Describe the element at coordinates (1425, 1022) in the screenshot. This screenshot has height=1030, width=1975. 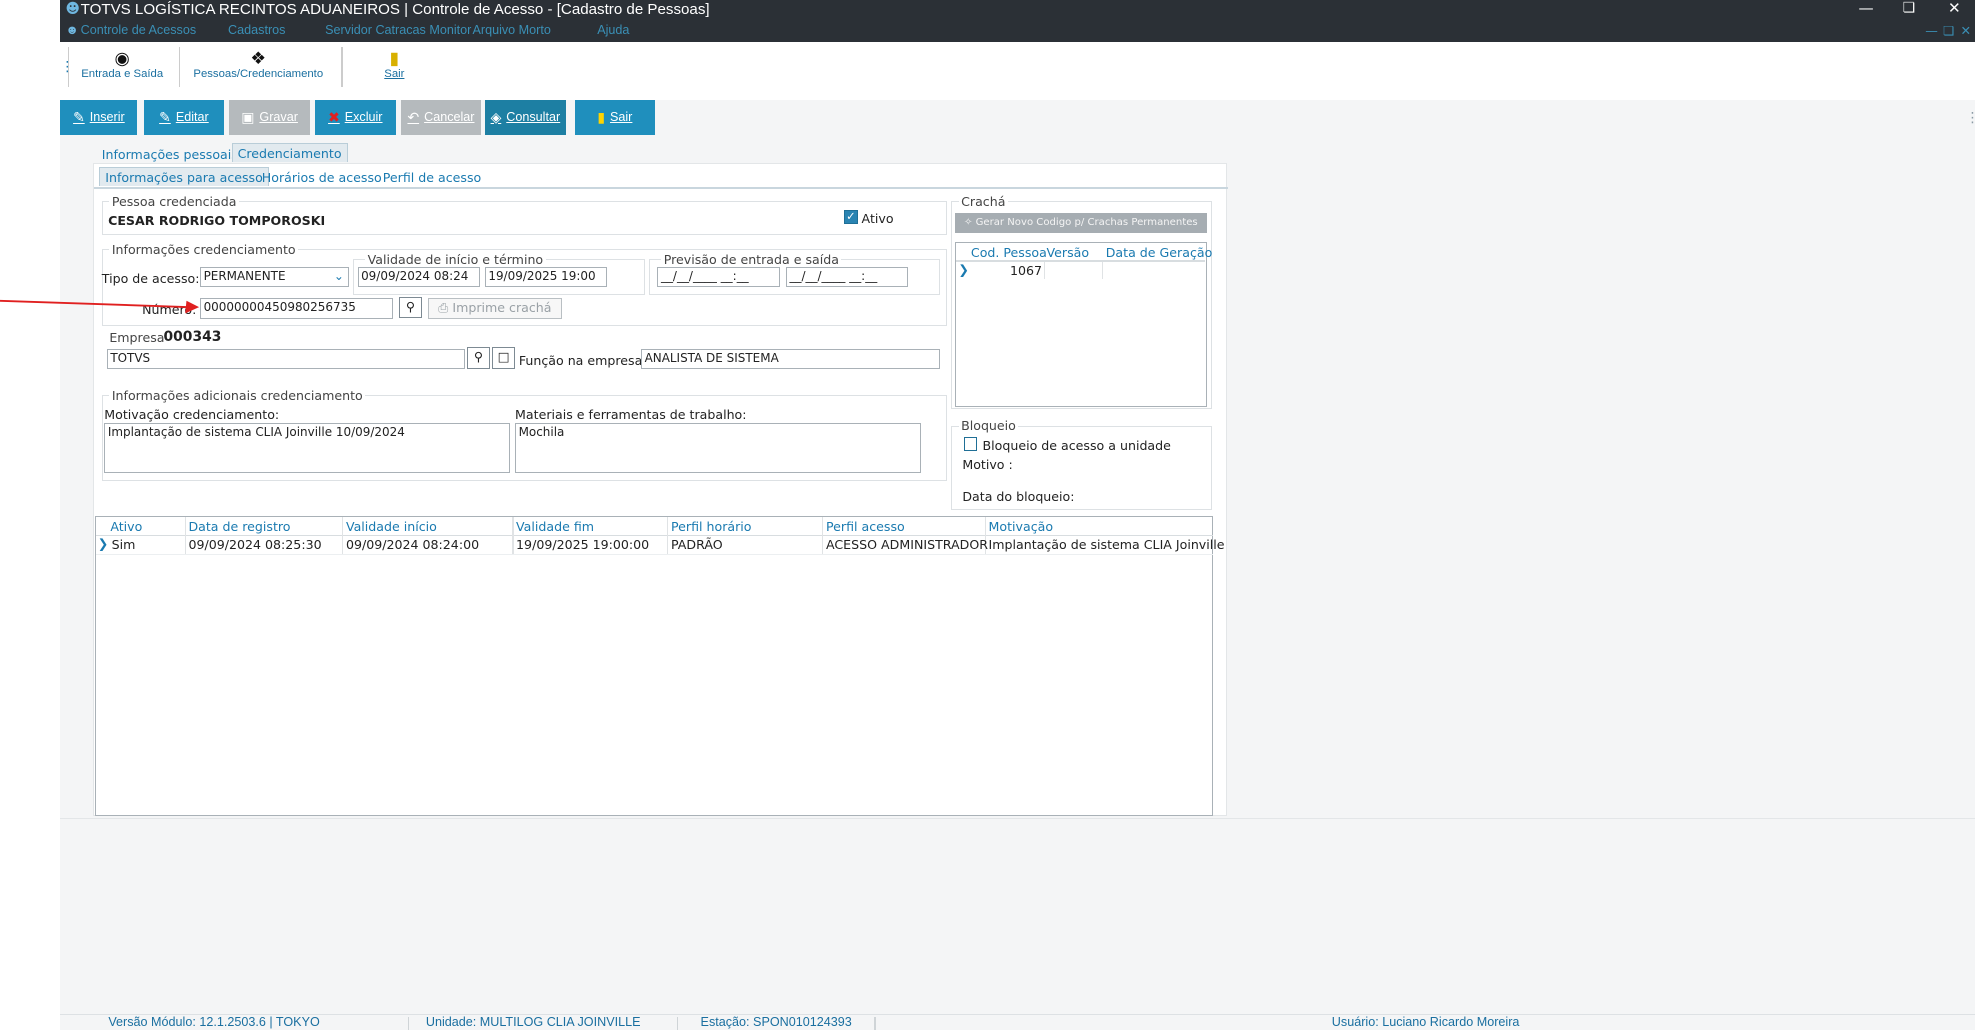
I see `status-usuario: Usuário: Luciano Ricardo Moreira` at that location.